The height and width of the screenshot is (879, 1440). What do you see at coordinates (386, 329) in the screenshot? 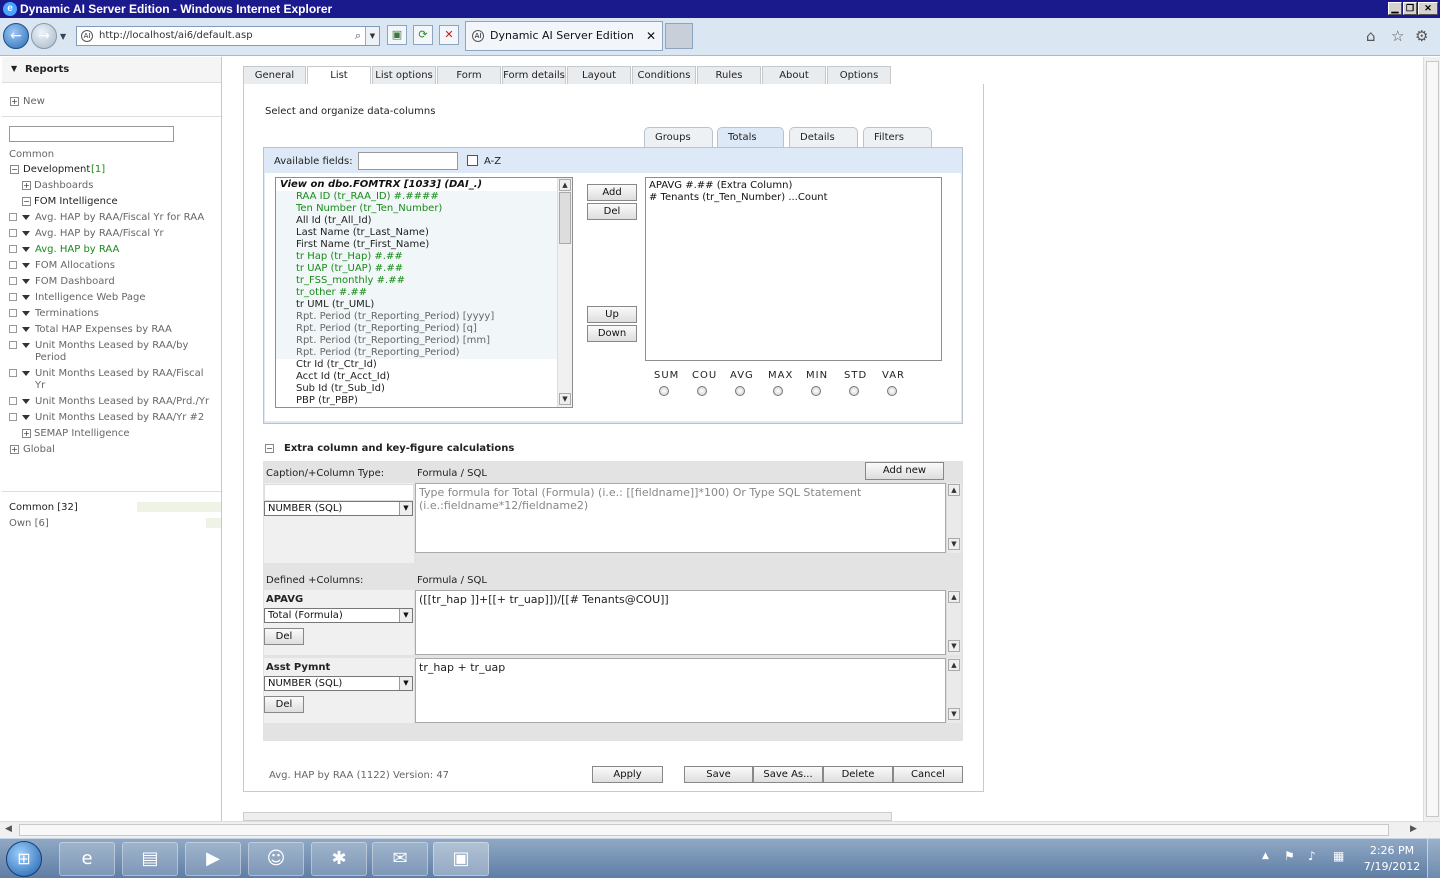
I see `field-item: Rpt. Period (tr_Reporting_Period) [q]` at bounding box center [386, 329].